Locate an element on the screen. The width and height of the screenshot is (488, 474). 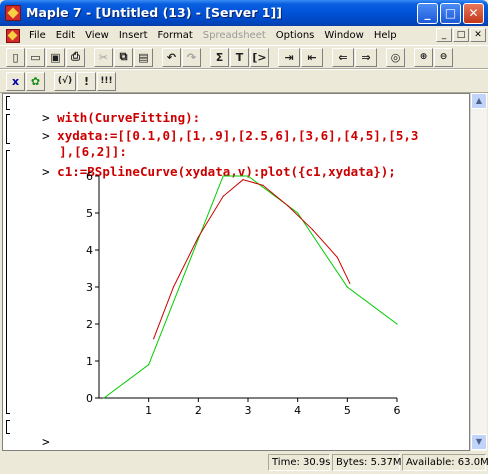
undo-icon: ↶ is located at coordinates (171, 57).